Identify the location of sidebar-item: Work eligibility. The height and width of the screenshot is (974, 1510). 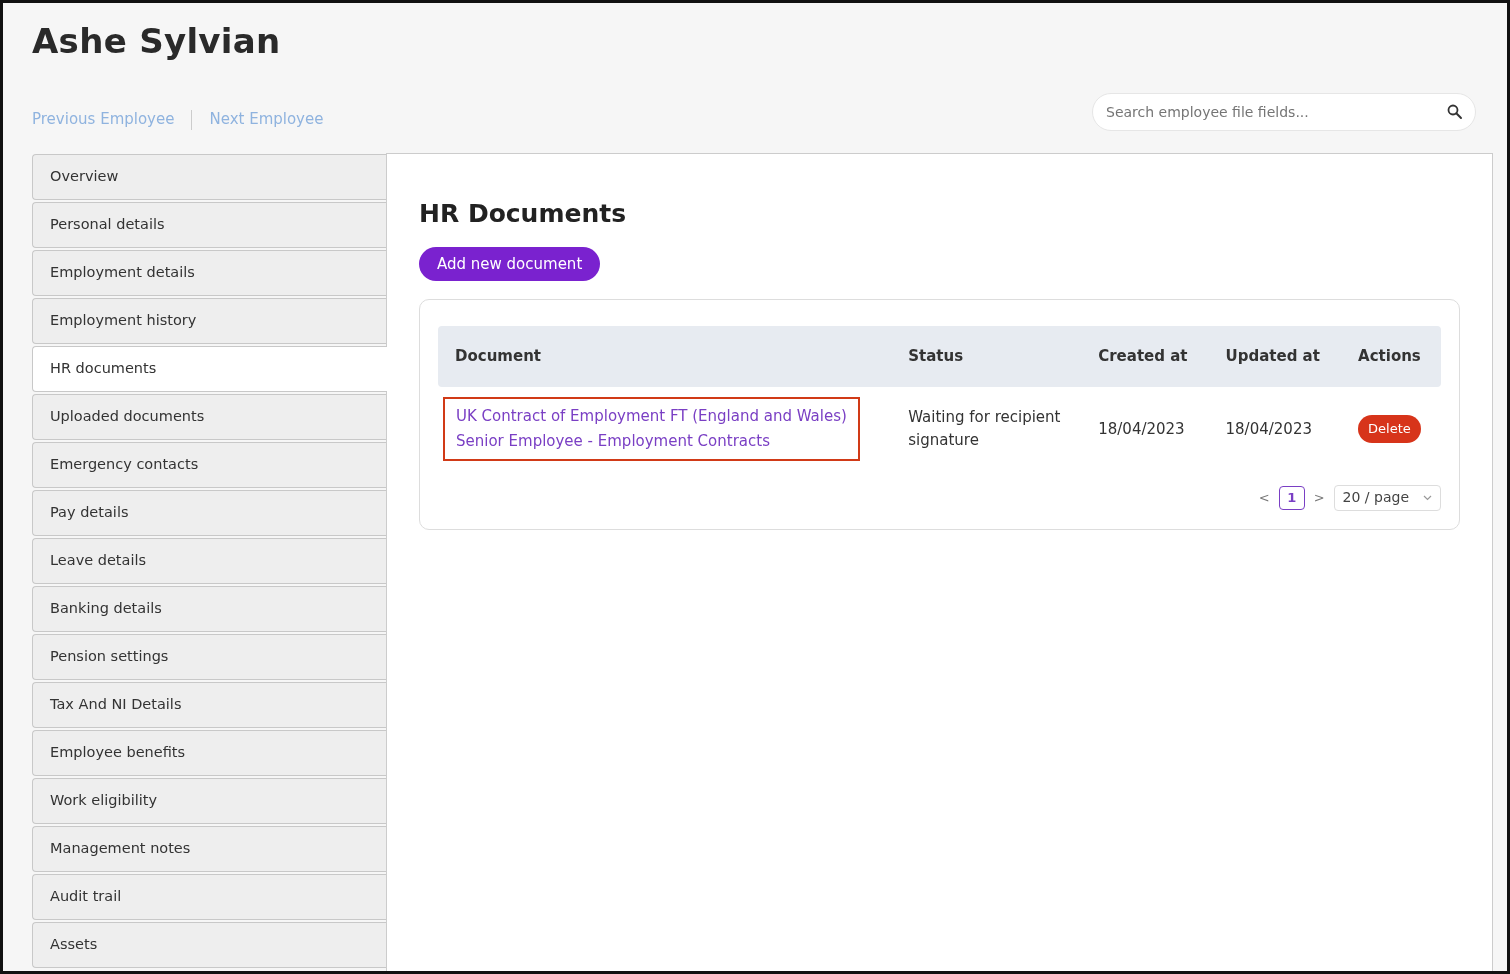
(209, 800).